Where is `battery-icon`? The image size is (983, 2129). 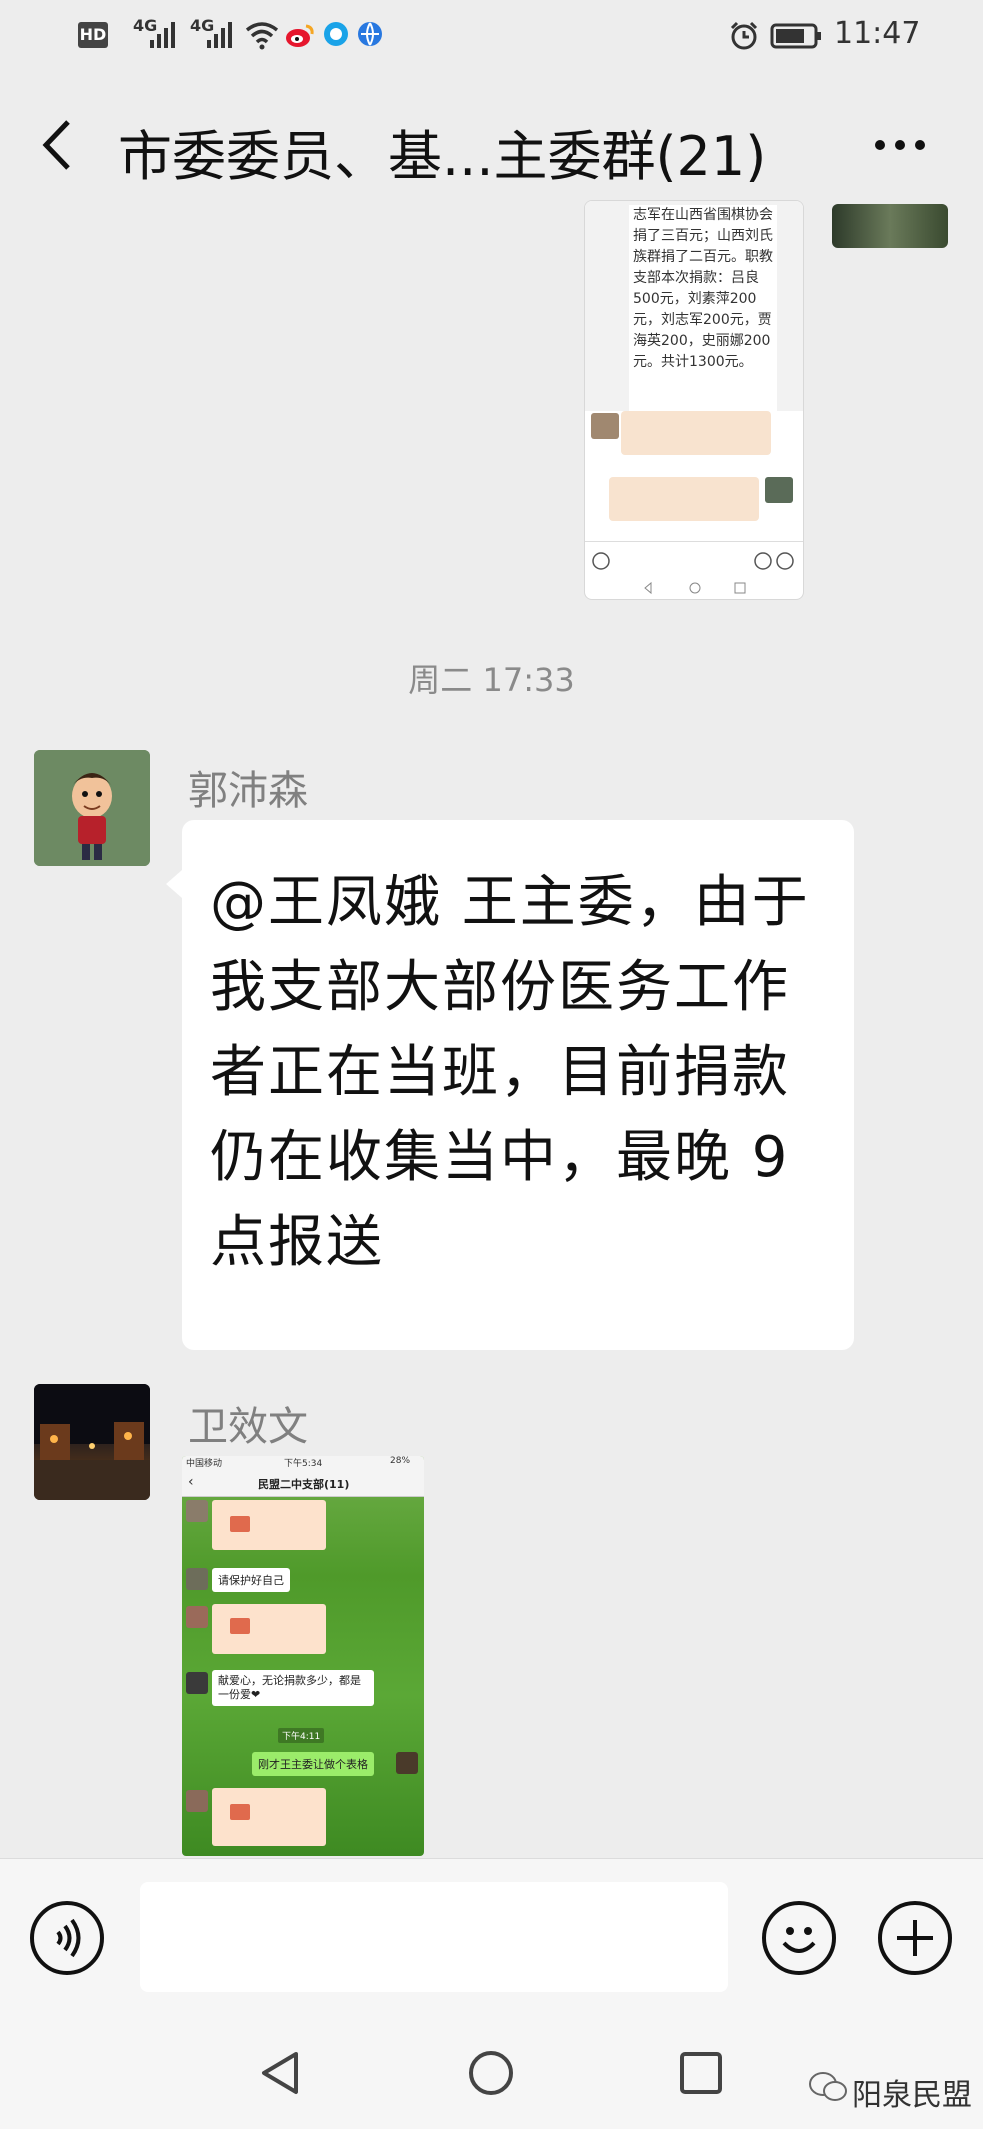 battery-icon is located at coordinates (795, 36).